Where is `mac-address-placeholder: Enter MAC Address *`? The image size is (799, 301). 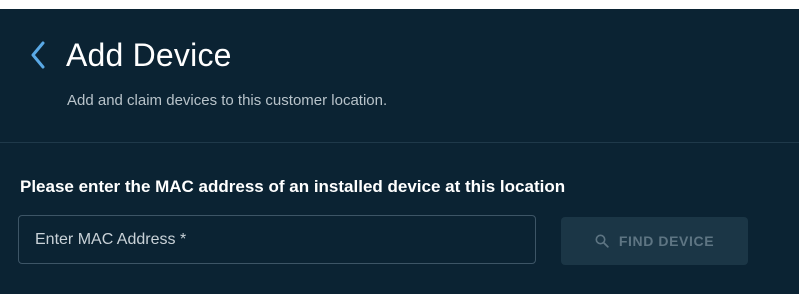 mac-address-placeholder: Enter MAC Address * is located at coordinates (111, 239).